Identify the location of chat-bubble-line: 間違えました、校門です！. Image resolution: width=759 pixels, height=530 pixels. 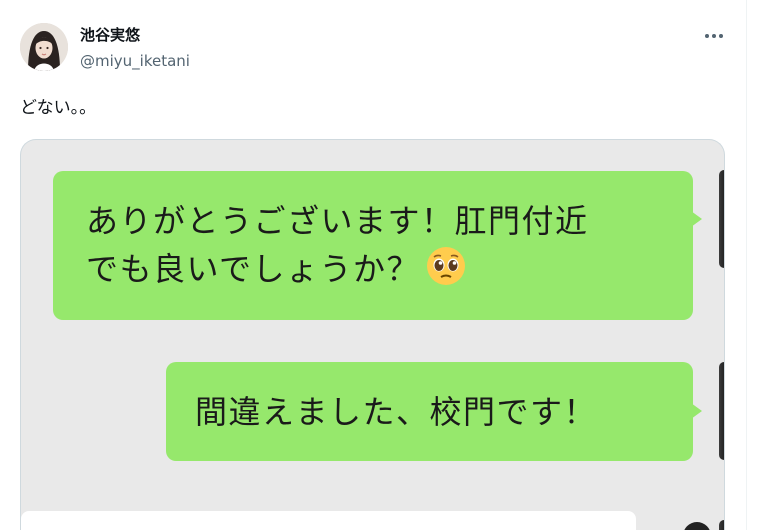
(396, 412).